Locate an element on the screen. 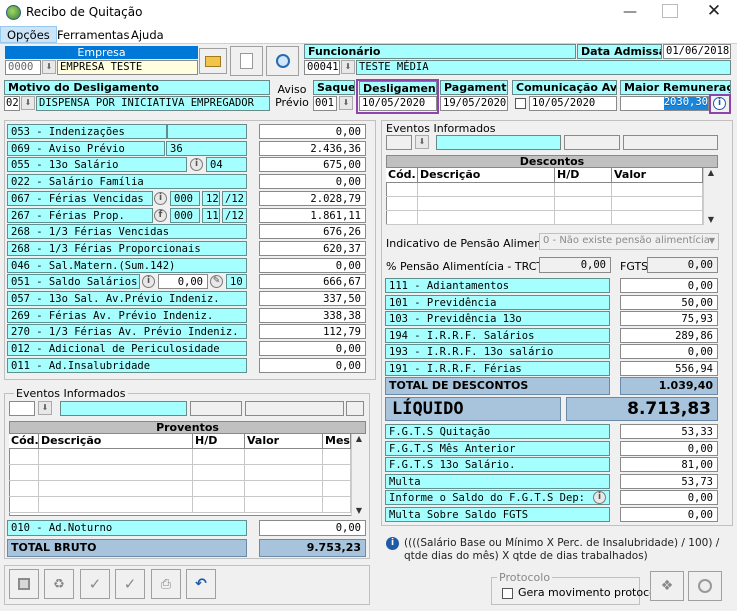 This screenshot has width=737, height=611. maior-info-icon: i is located at coordinates (719, 103).